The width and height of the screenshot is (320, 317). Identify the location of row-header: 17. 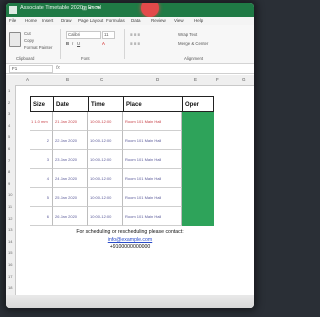
(10, 276).